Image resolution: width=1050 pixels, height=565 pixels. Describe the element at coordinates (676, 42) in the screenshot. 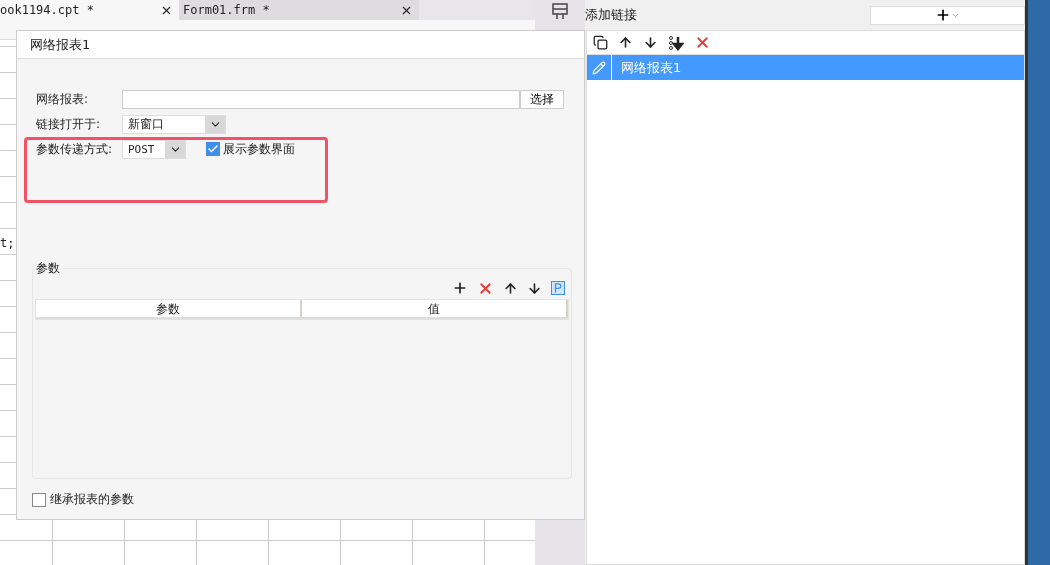

I see `move-bottom-icon` at that location.